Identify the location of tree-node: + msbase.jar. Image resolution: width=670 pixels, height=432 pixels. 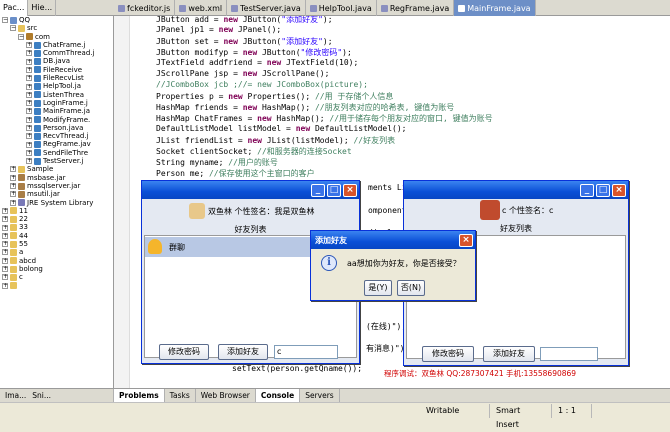
(56, 178).